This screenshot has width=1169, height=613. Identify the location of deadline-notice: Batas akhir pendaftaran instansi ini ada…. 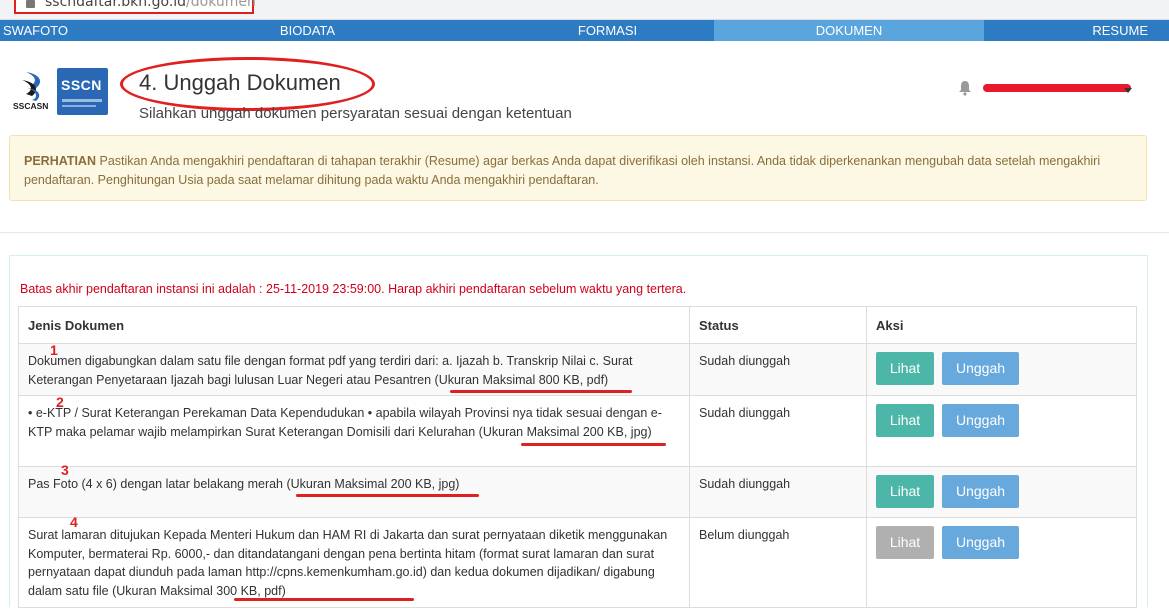
(353, 289).